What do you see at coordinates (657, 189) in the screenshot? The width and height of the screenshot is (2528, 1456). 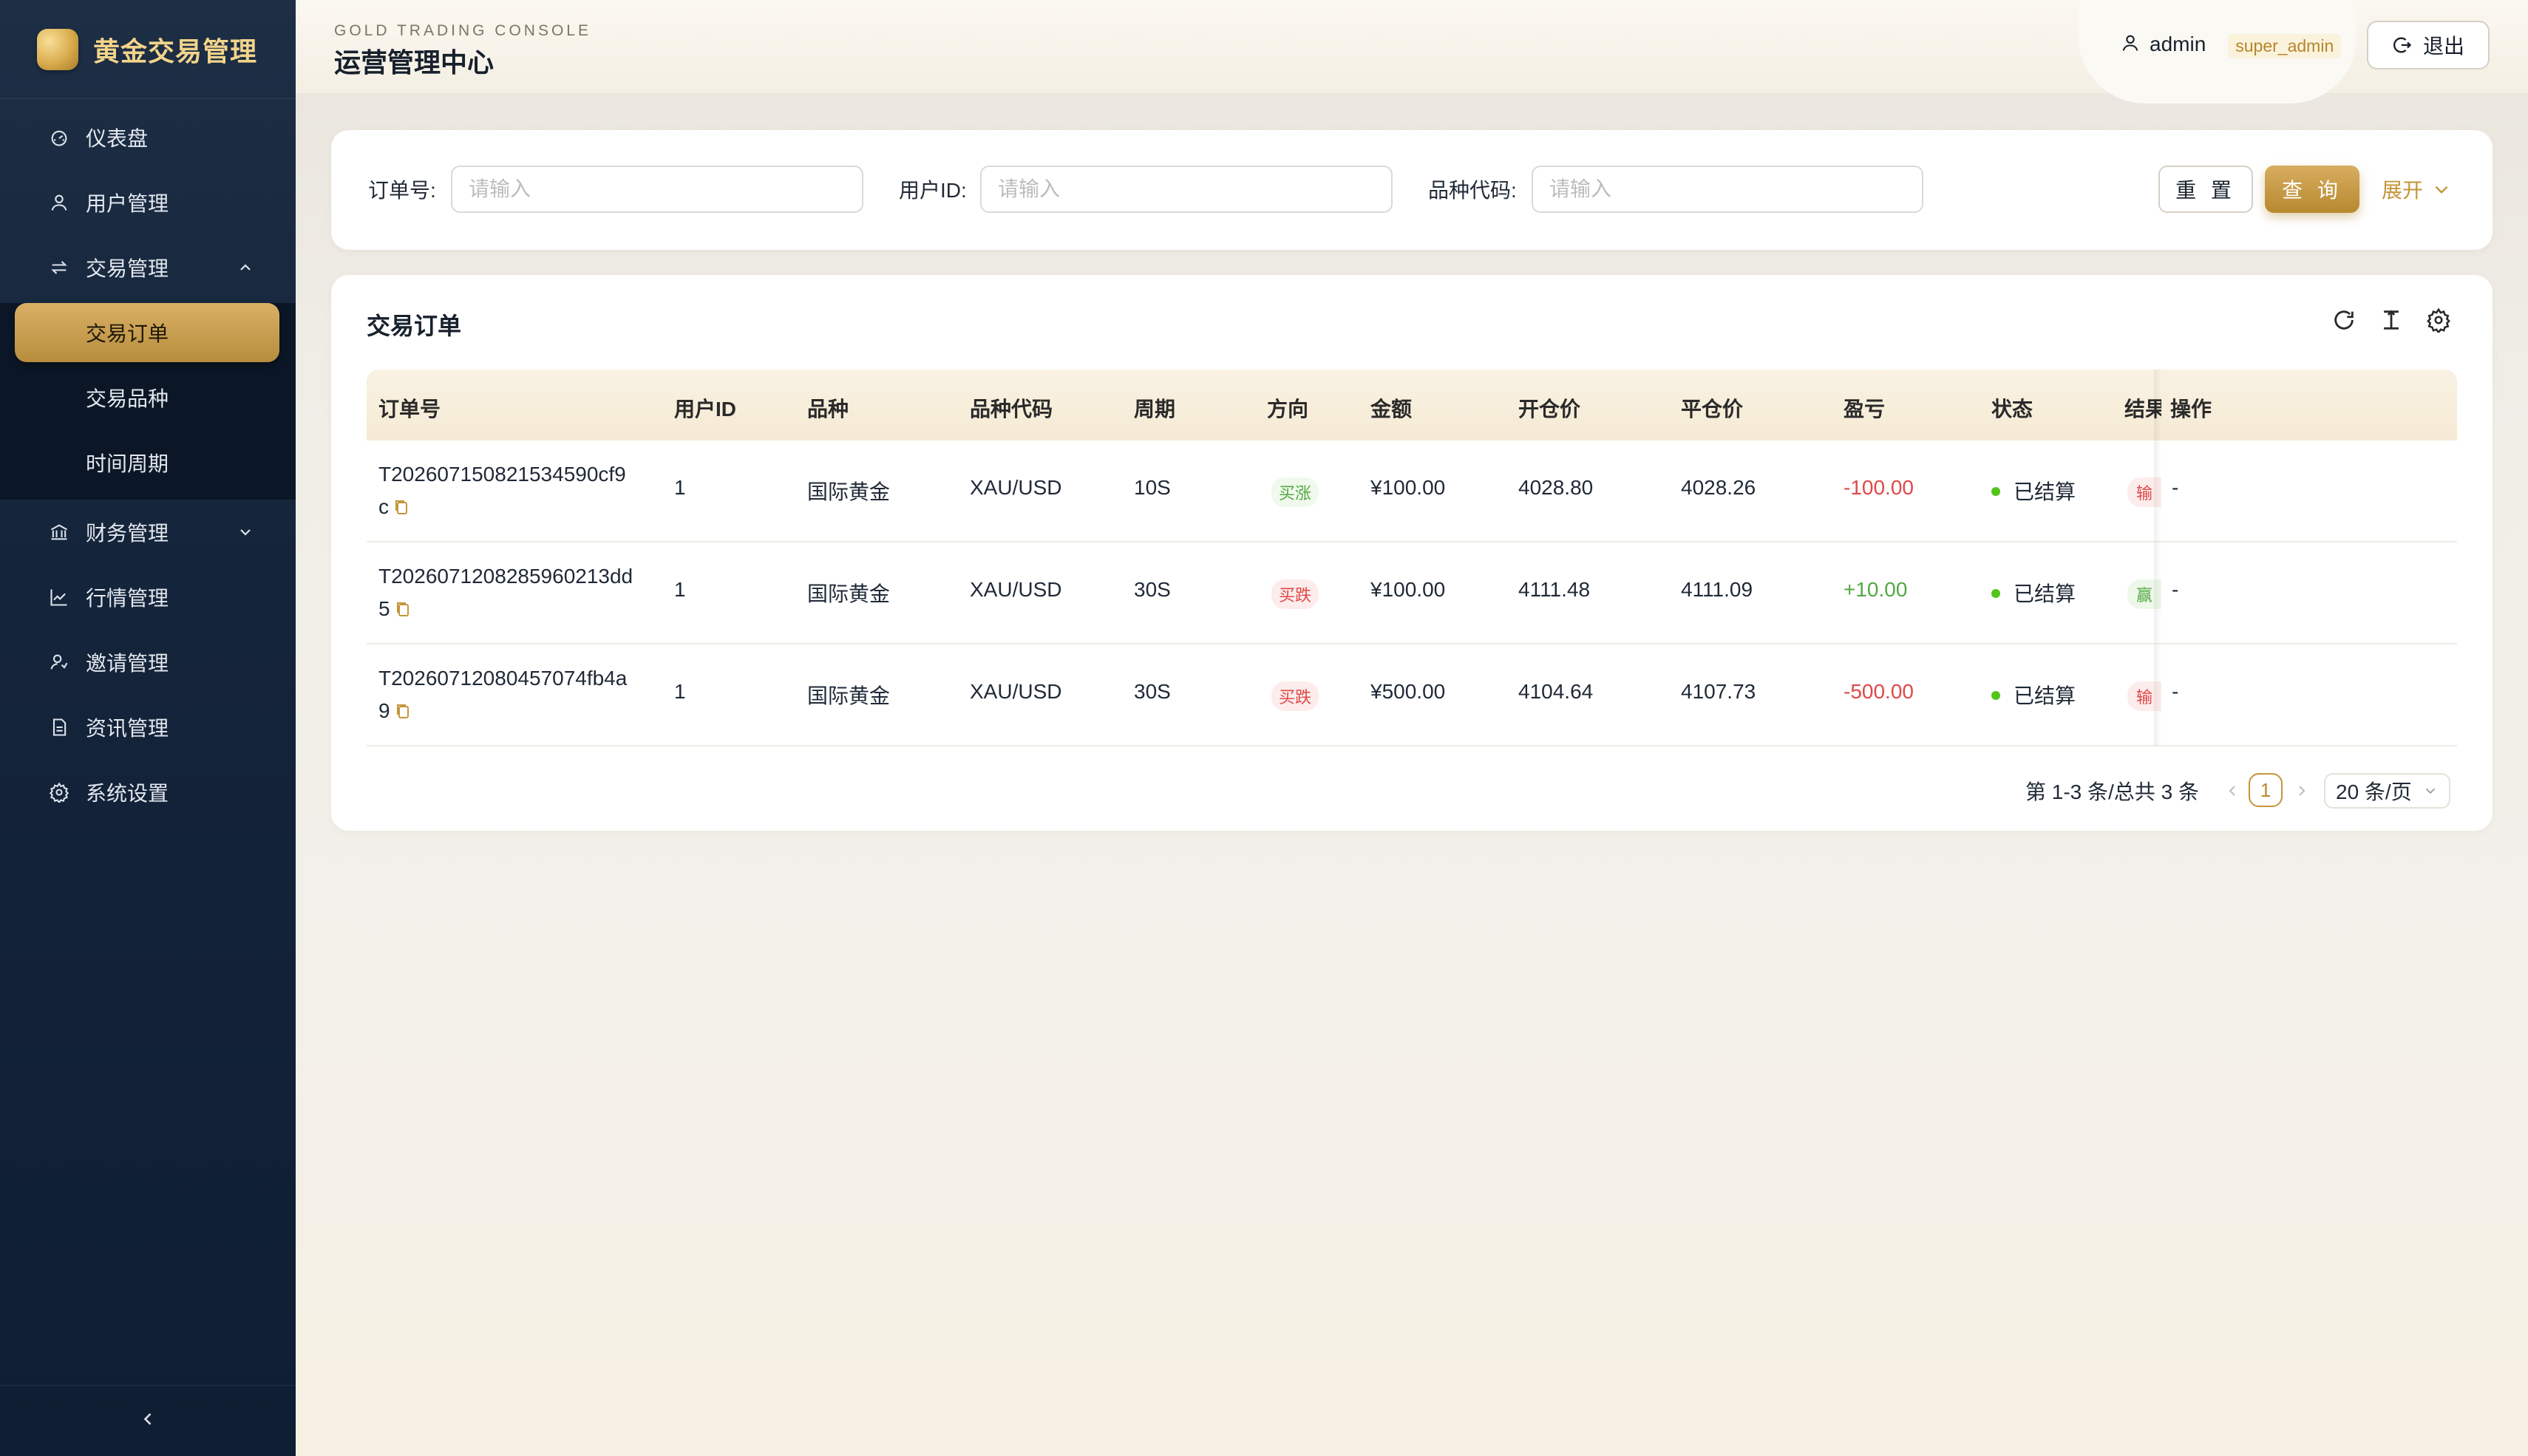 I see `order-no-input: 请输入` at bounding box center [657, 189].